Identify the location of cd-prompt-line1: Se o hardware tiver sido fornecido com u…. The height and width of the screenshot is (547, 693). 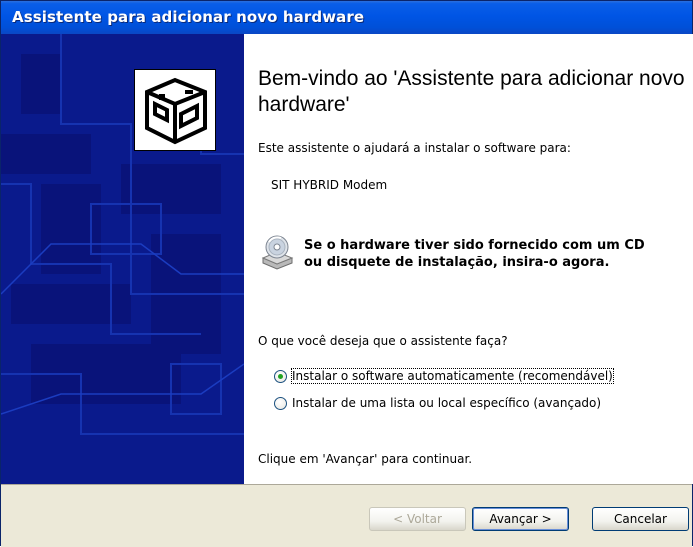
(474, 245).